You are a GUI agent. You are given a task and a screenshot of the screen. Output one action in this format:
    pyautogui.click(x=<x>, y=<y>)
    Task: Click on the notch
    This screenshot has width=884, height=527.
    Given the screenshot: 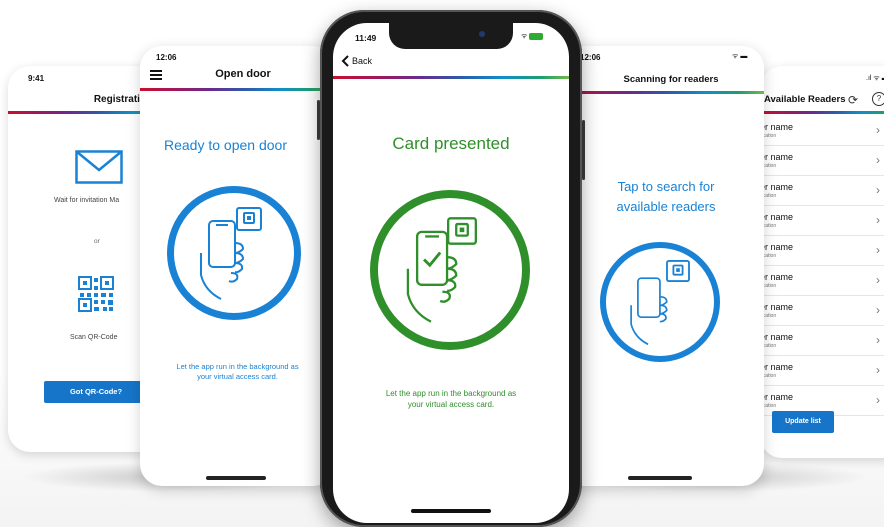 What is the action you would take?
    pyautogui.click(x=451, y=36)
    